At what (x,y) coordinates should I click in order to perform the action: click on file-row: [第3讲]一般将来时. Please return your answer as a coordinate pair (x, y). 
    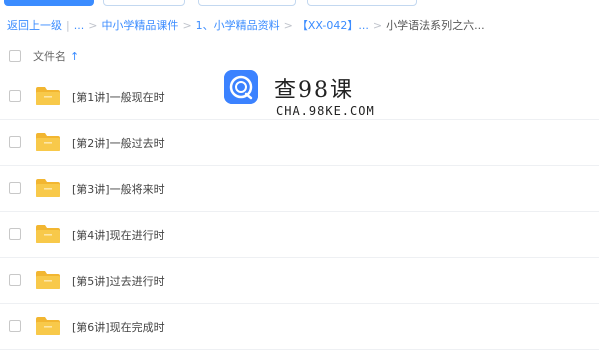
    Looking at the image, I should click on (299, 189).